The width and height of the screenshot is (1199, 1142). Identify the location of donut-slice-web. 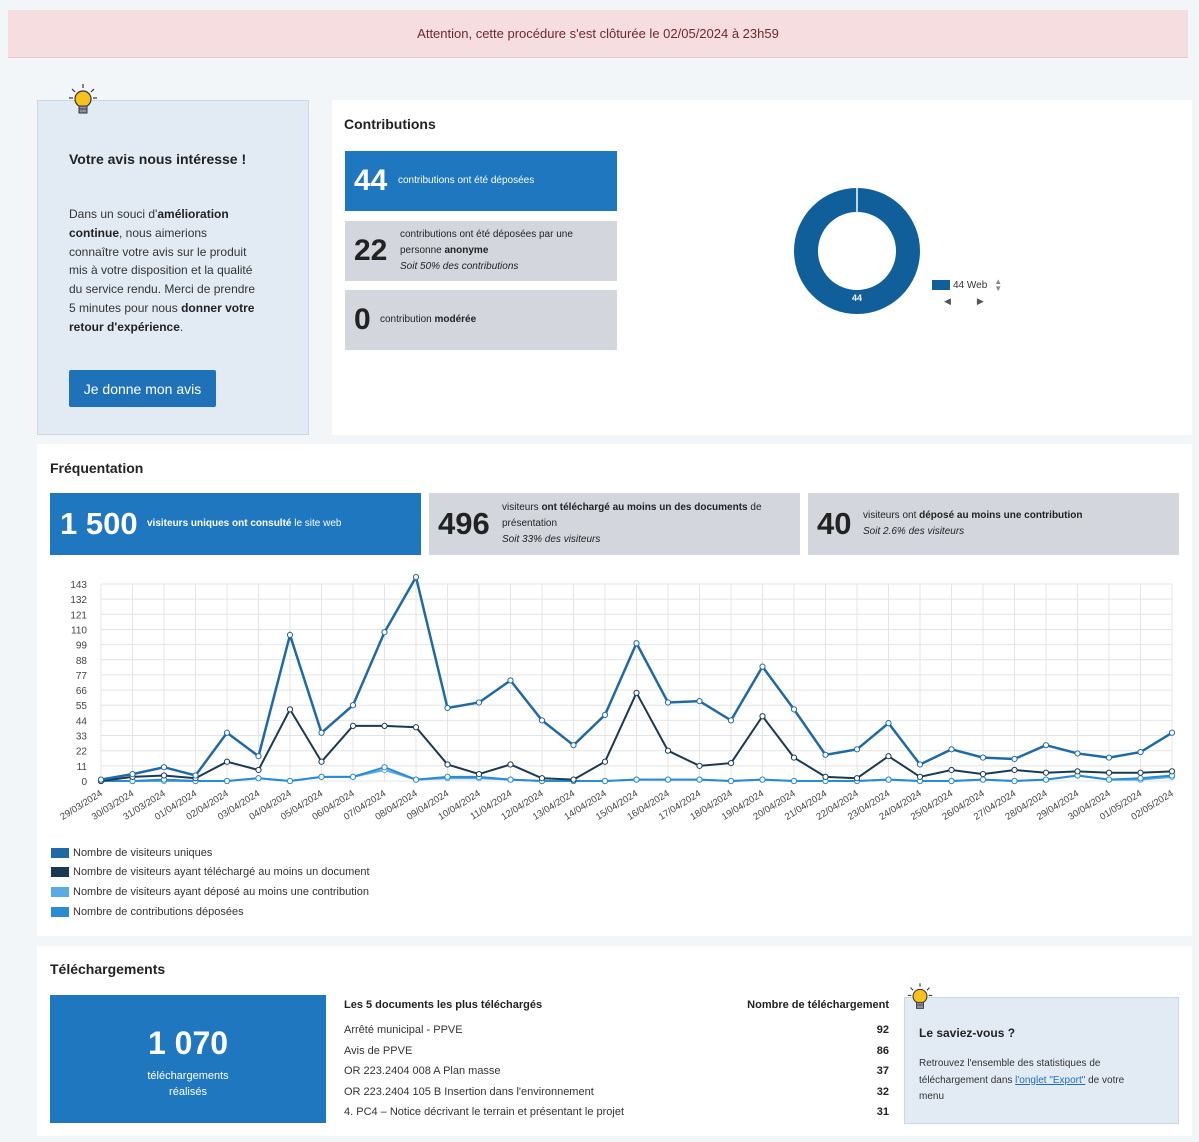
(857, 251).